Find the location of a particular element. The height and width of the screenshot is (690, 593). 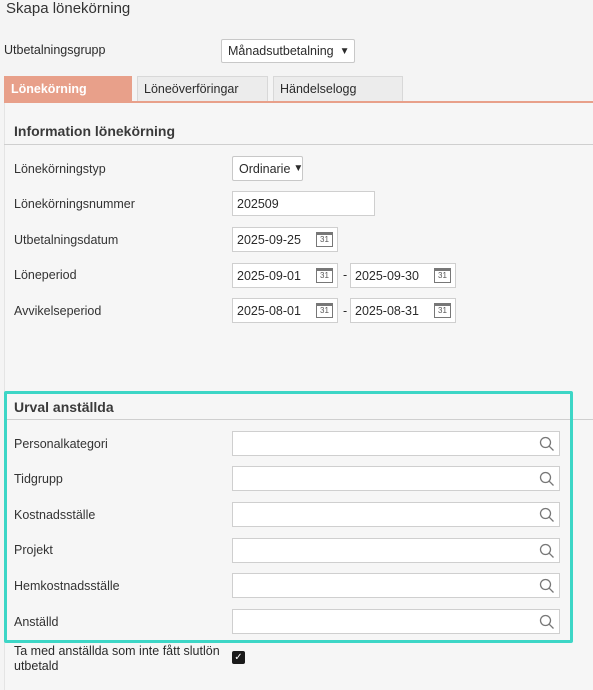

project-label: Projekt is located at coordinates (33, 550).